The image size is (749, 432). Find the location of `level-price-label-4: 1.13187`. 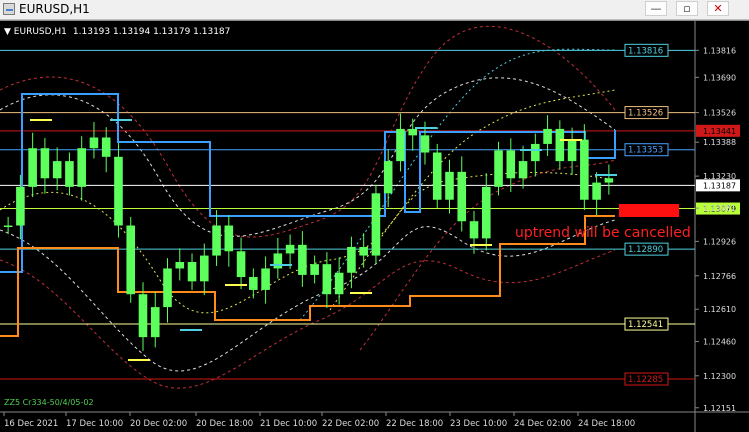

level-price-label-4: 1.13187 is located at coordinates (719, 185).